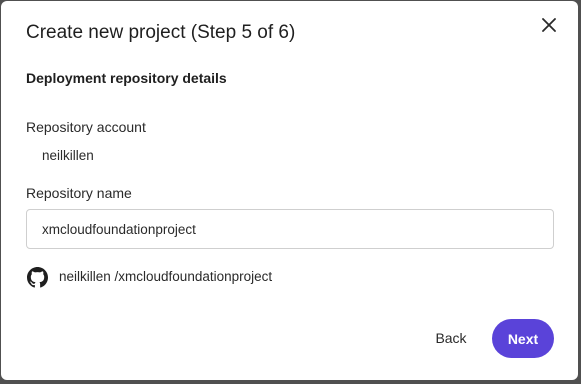 The image size is (581, 384). Describe the element at coordinates (68, 155) in the screenshot. I see `repository-account-value: neilkillen` at that location.